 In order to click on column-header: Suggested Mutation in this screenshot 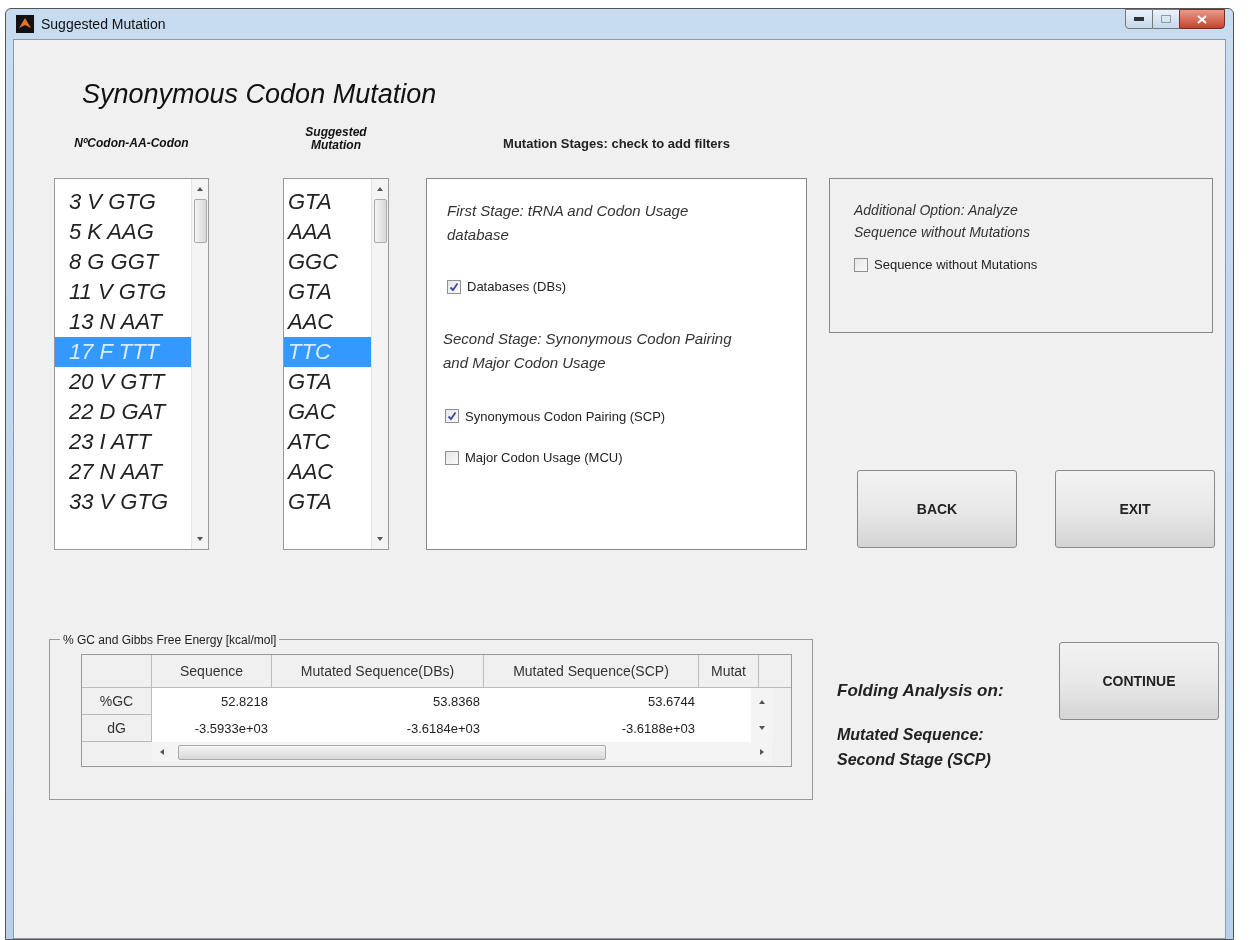, I will do `click(336, 140)`.